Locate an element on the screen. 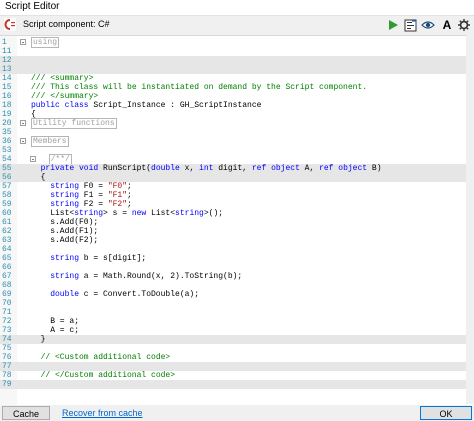 The width and height of the screenshot is (474, 421). code-token: s.Add(F2); is located at coordinates (74, 240).